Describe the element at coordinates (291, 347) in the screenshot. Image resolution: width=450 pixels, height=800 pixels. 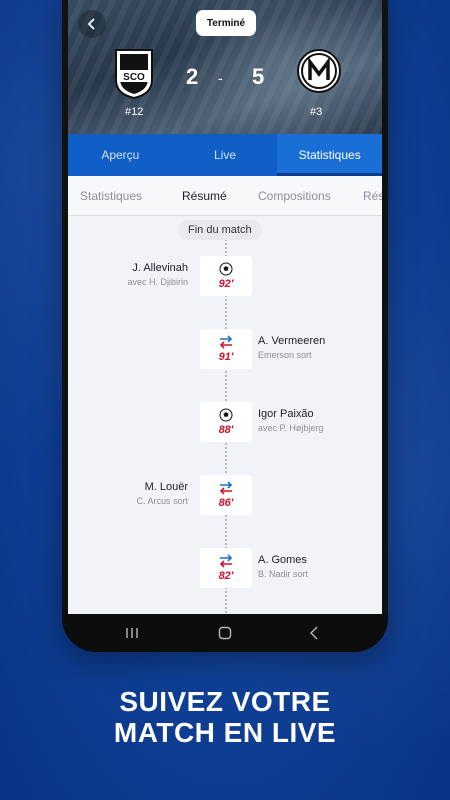
I see `event-detail: A. Vermeeren Emerson sort` at that location.